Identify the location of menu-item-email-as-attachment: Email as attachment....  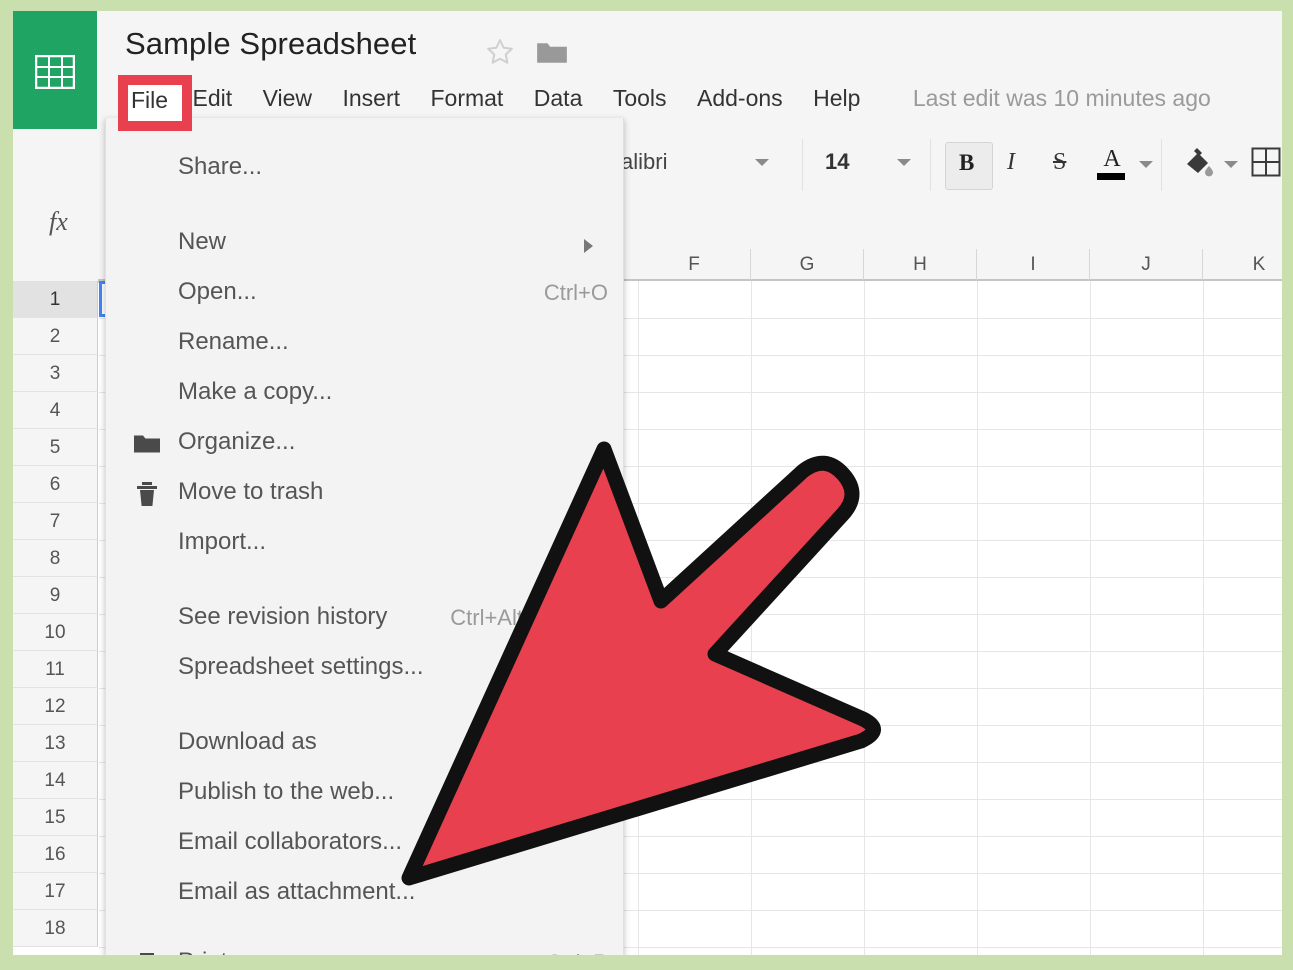
(364, 894).